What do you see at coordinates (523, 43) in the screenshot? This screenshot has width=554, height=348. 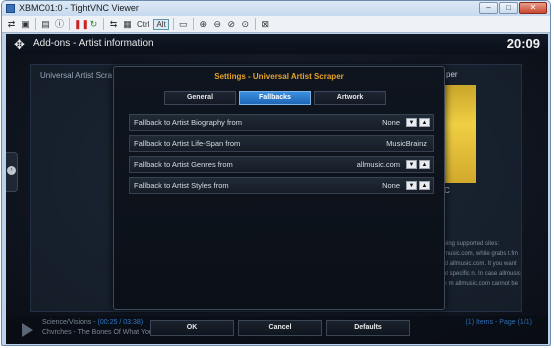 I see `clock: 20:09` at bounding box center [523, 43].